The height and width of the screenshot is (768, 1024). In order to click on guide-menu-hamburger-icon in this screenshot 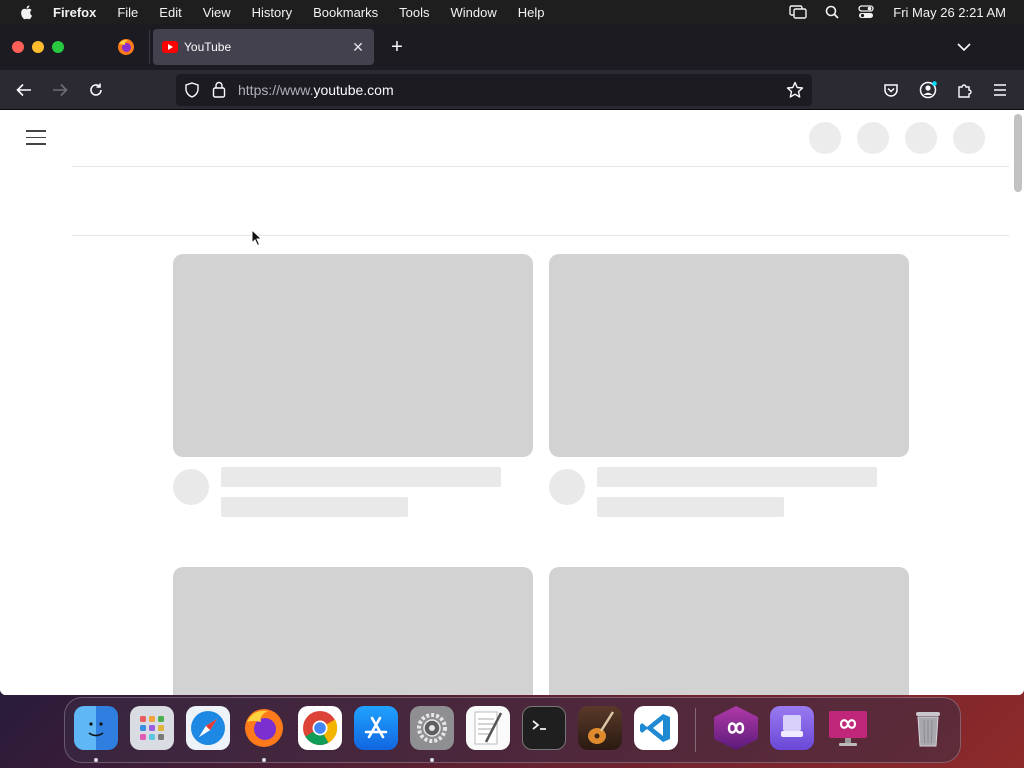, I will do `click(36, 138)`.